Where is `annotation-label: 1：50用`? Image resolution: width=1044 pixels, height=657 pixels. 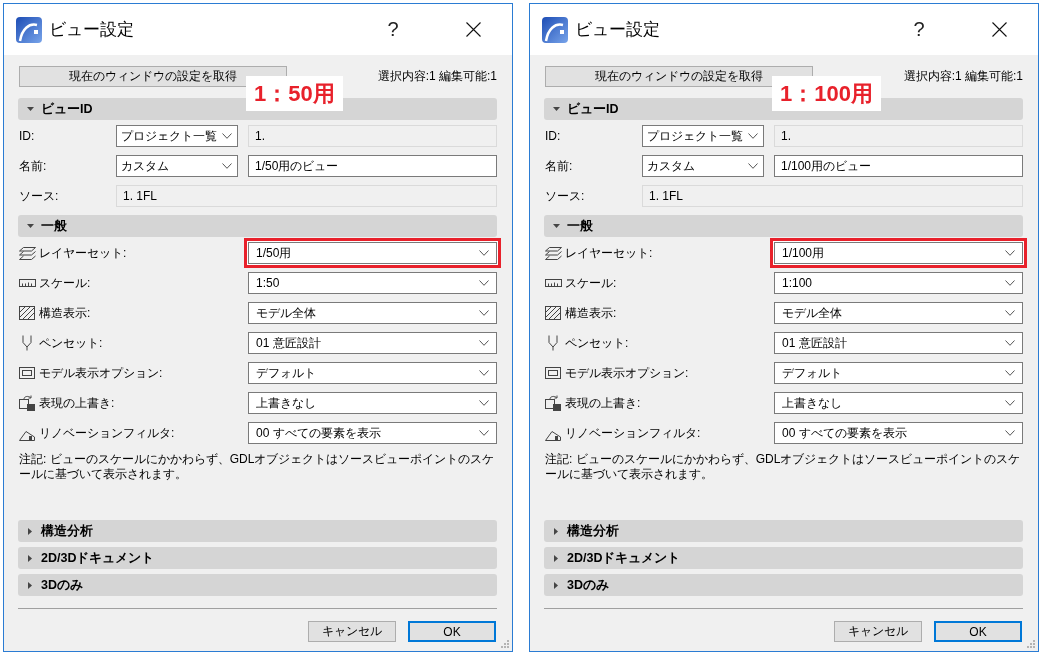 annotation-label: 1：50用 is located at coordinates (294, 93).